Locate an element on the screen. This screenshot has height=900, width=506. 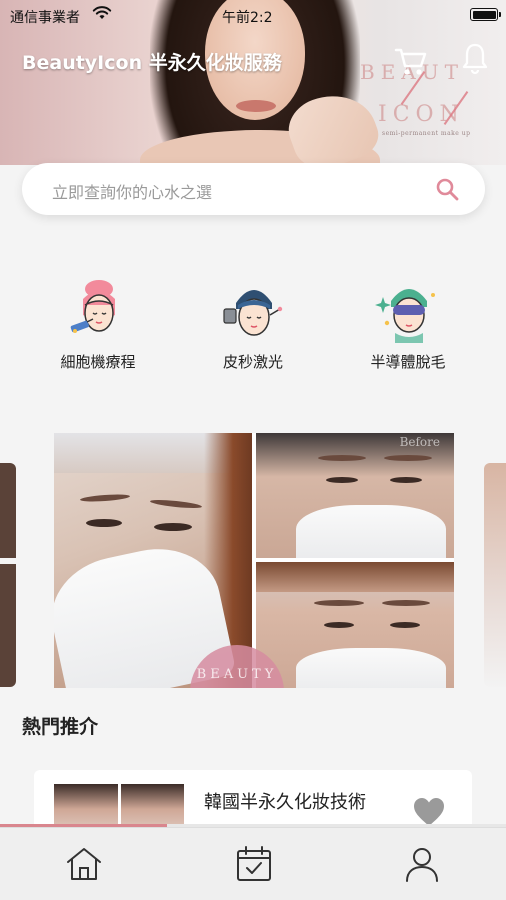
category-laser: 皮秒激光 is located at coordinates (253, 323).